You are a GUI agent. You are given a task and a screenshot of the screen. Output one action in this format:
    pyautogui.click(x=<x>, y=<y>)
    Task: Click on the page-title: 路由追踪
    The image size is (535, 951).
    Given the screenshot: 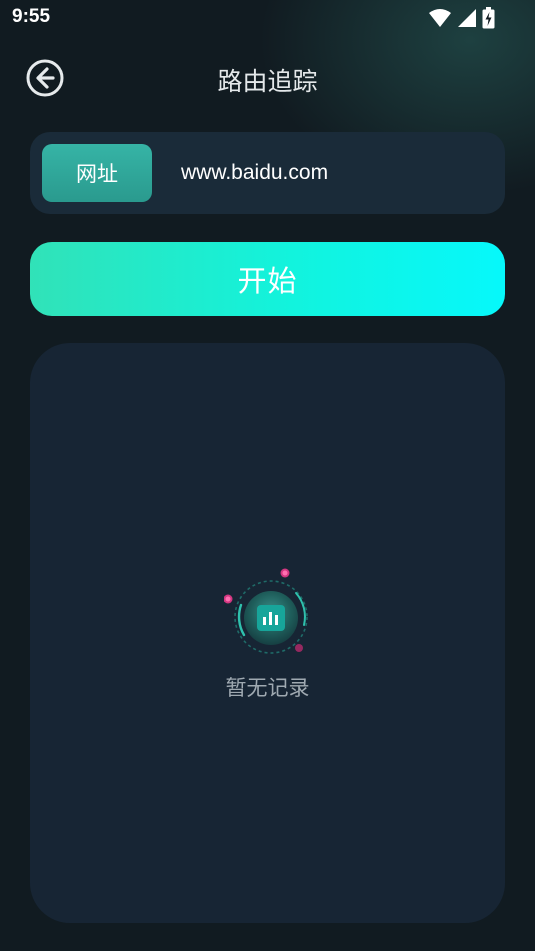 What is the action you would take?
    pyautogui.click(x=267, y=81)
    